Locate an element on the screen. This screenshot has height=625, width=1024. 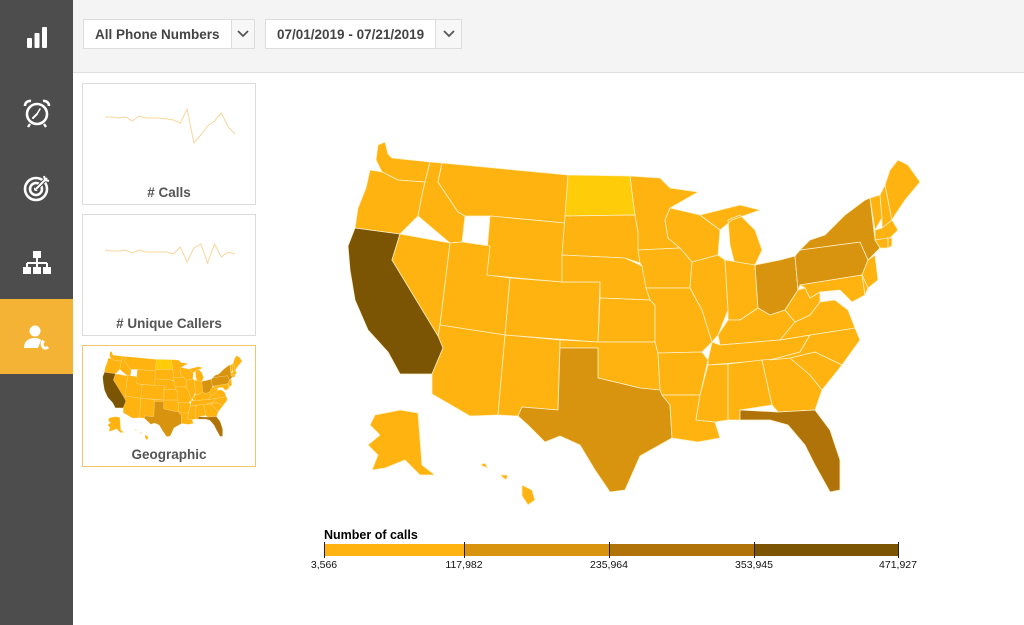
bar-chart-icon is located at coordinates (36, 37).